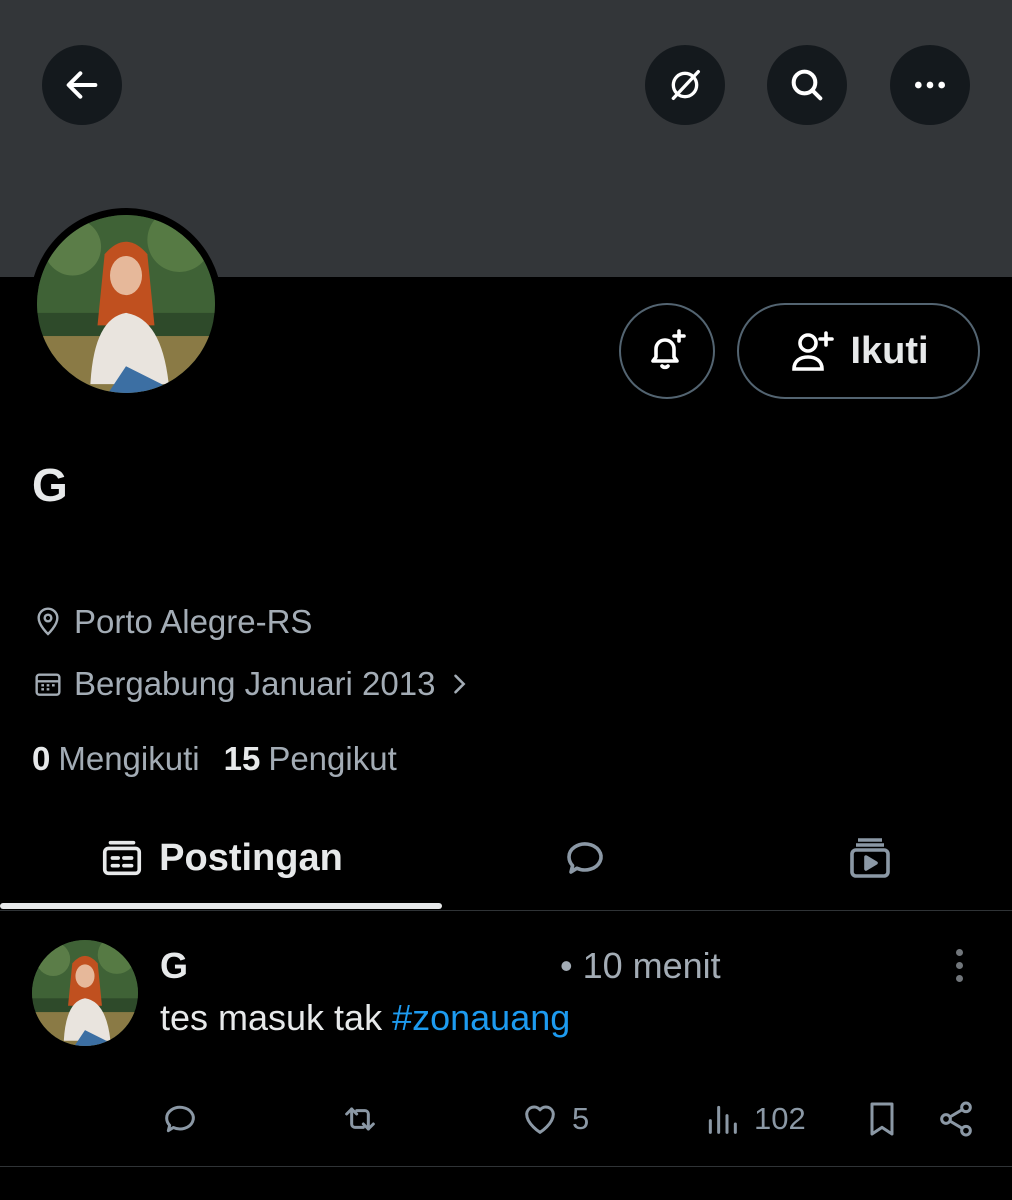 This screenshot has width=1012, height=1200. I want to click on more-horizontal-icon, so click(930, 85).